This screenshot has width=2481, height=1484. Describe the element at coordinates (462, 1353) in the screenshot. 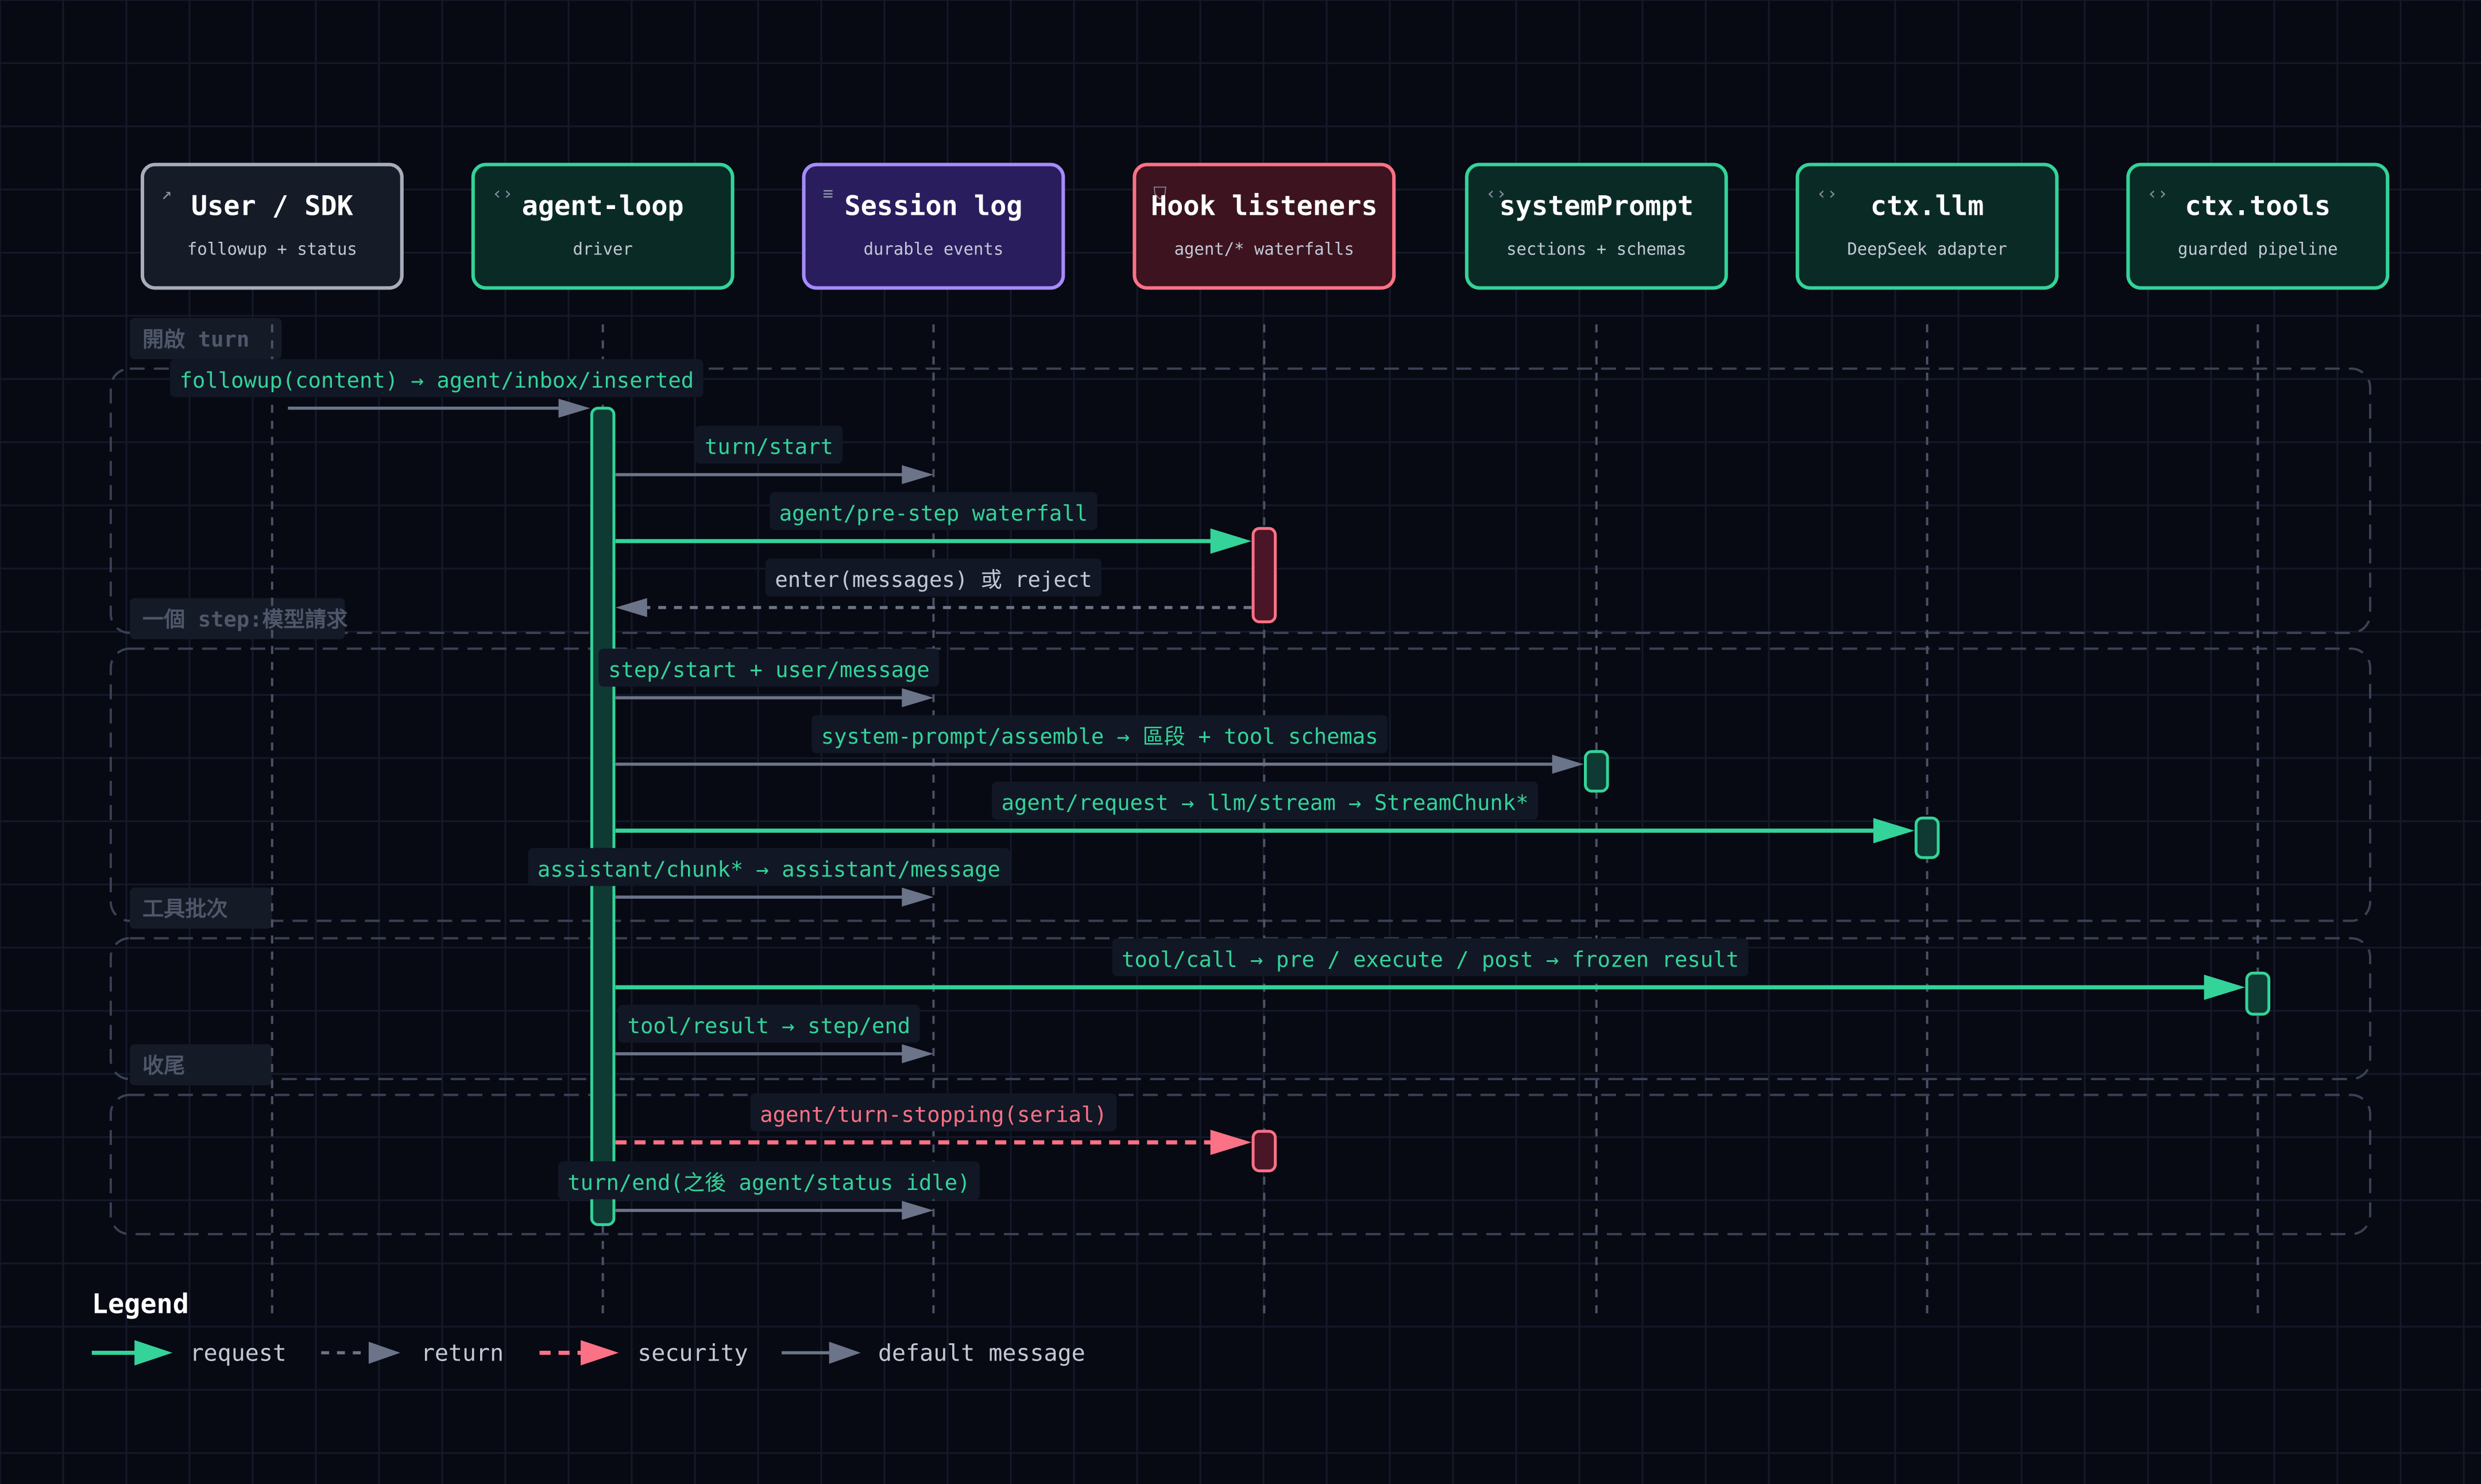

I see `legend-label: return` at that location.